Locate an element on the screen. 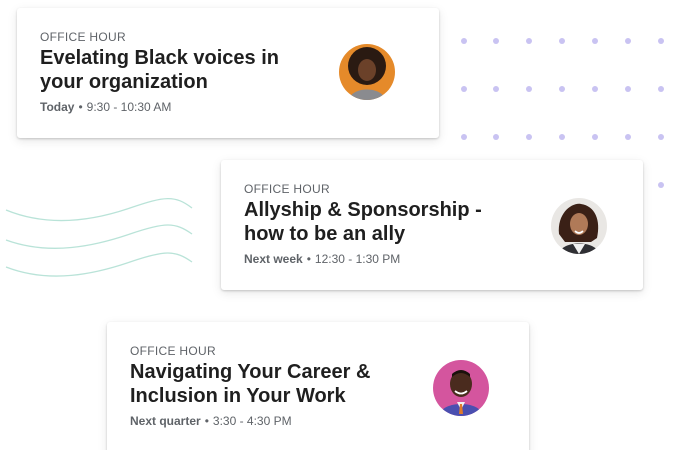 The width and height of the screenshot is (675, 450). card-schedule: Next quarter • 3:30 - 4:30 PM is located at coordinates (211, 421).